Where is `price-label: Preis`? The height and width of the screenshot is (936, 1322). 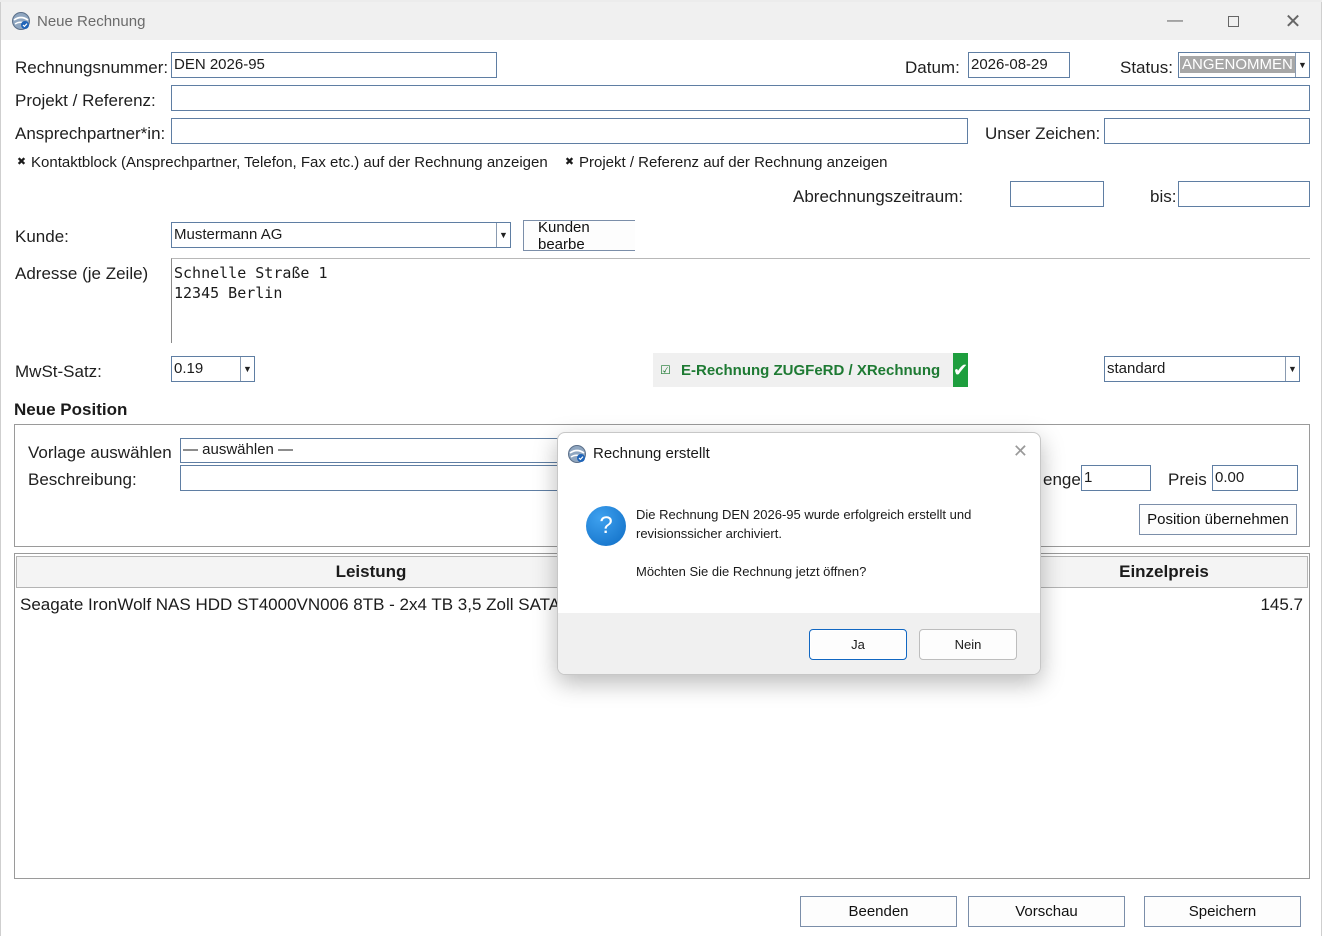
price-label: Preis is located at coordinates (1187, 479).